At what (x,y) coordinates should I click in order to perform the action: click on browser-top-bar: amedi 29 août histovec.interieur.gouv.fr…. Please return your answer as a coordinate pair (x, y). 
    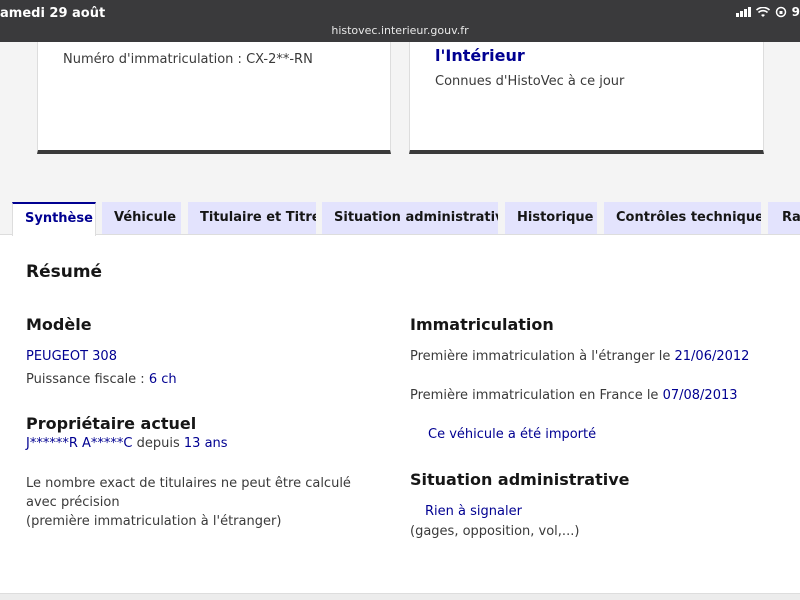
    Looking at the image, I should click on (400, 21).